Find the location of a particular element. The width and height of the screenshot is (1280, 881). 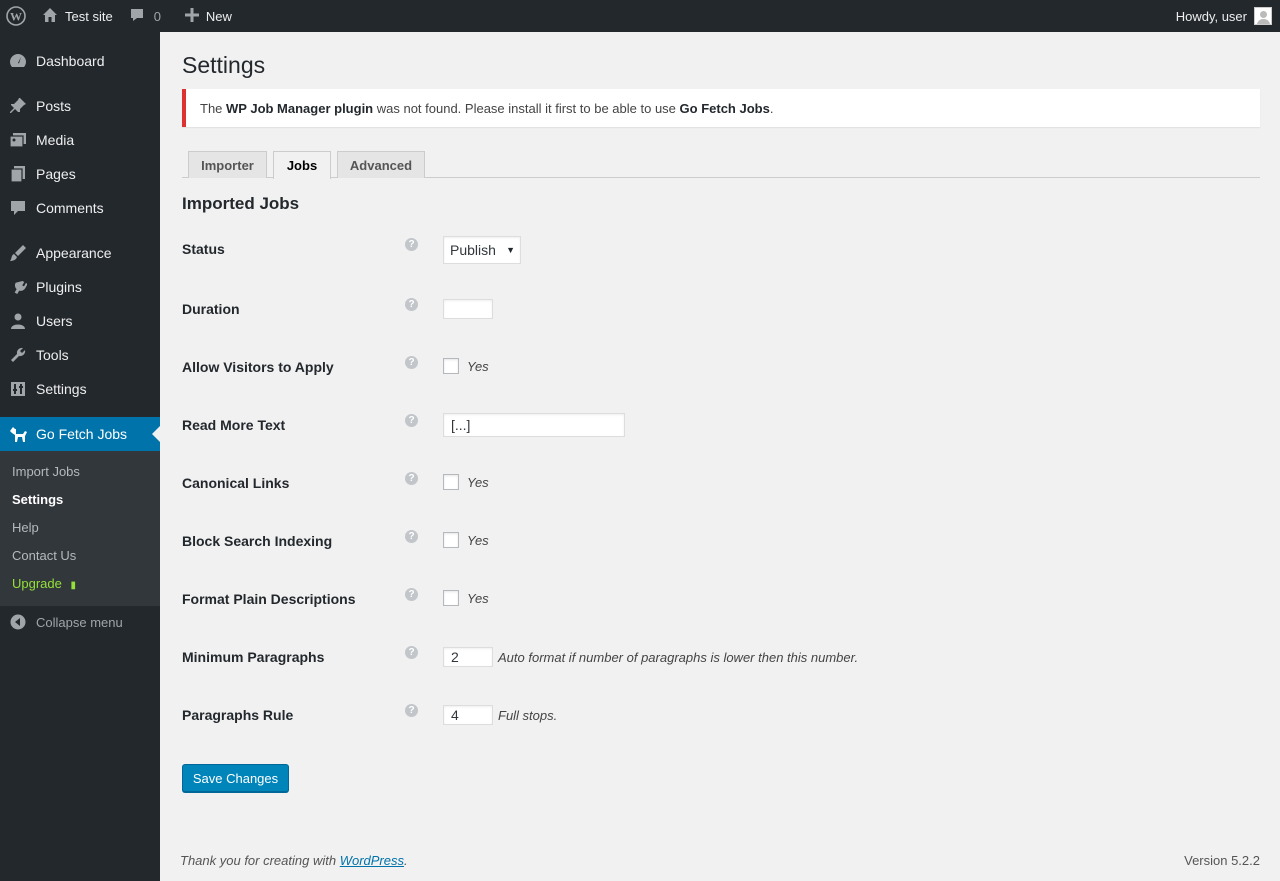

status-label: Status is located at coordinates (203, 249).